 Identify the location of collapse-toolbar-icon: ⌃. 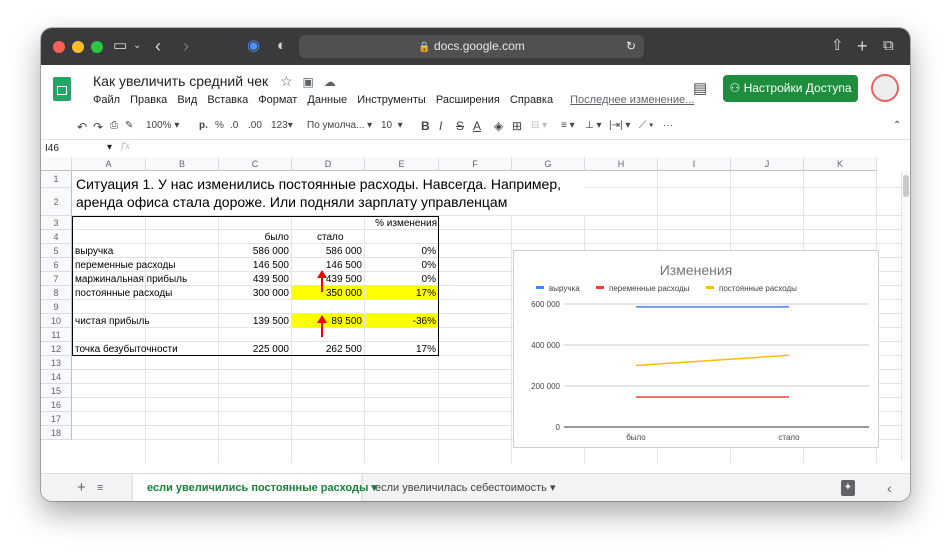
(897, 125).